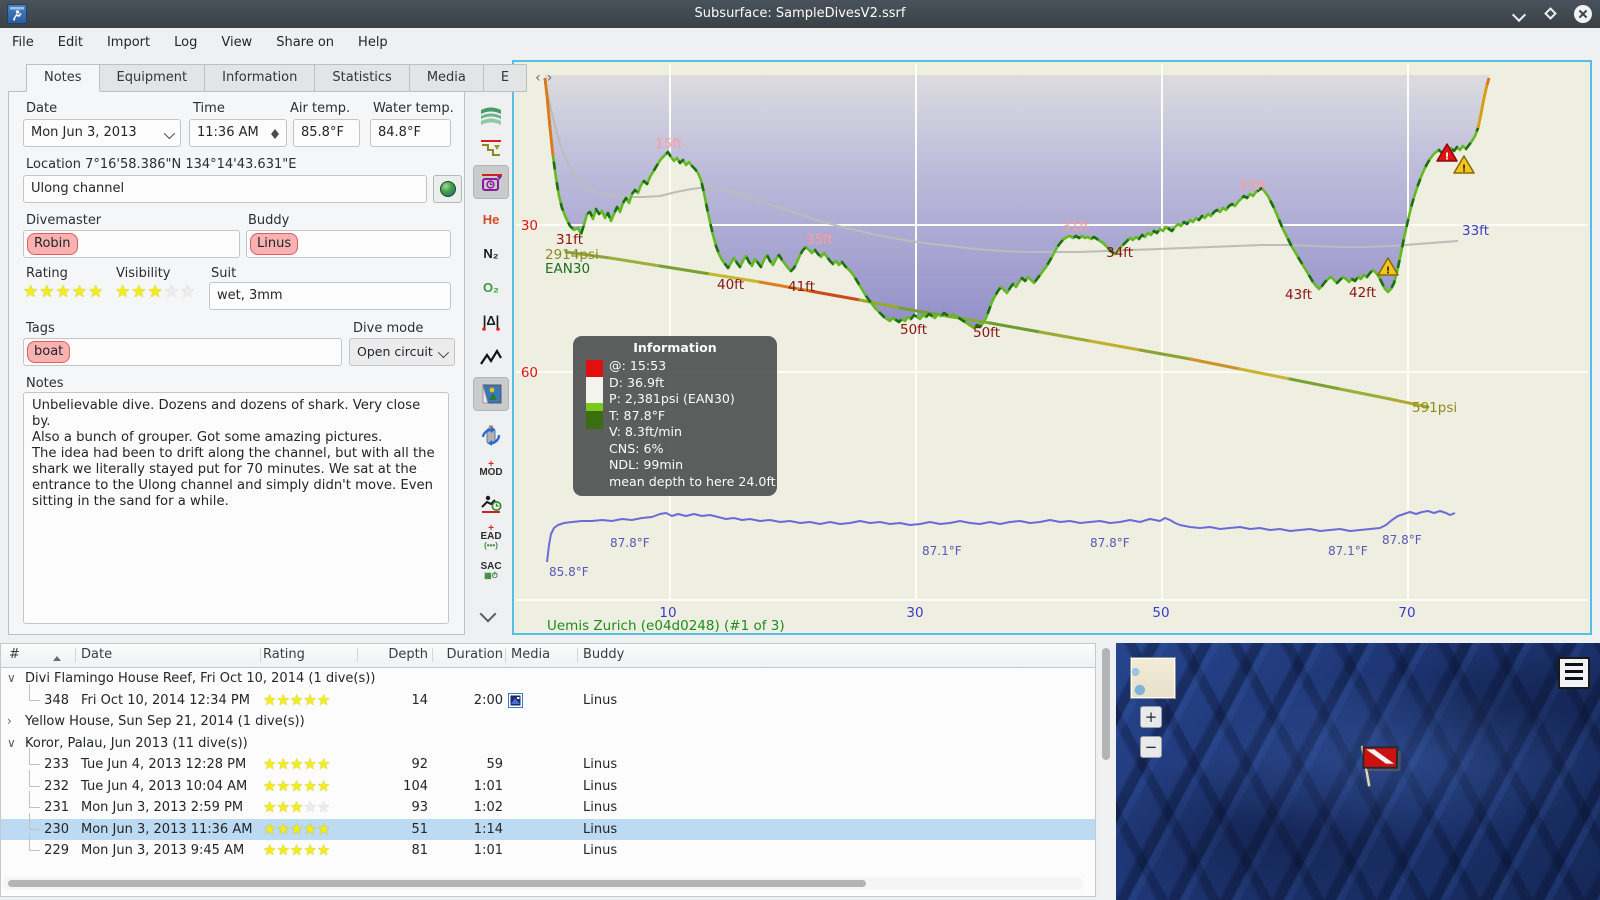  I want to click on menu-view: View, so click(236, 43).